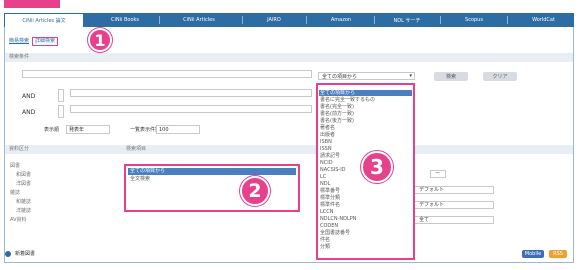 The width and height of the screenshot is (579, 270). What do you see at coordinates (45, 41) in the screenshot?
I see `breadcrumb-detail-search: 詳細検索` at bounding box center [45, 41].